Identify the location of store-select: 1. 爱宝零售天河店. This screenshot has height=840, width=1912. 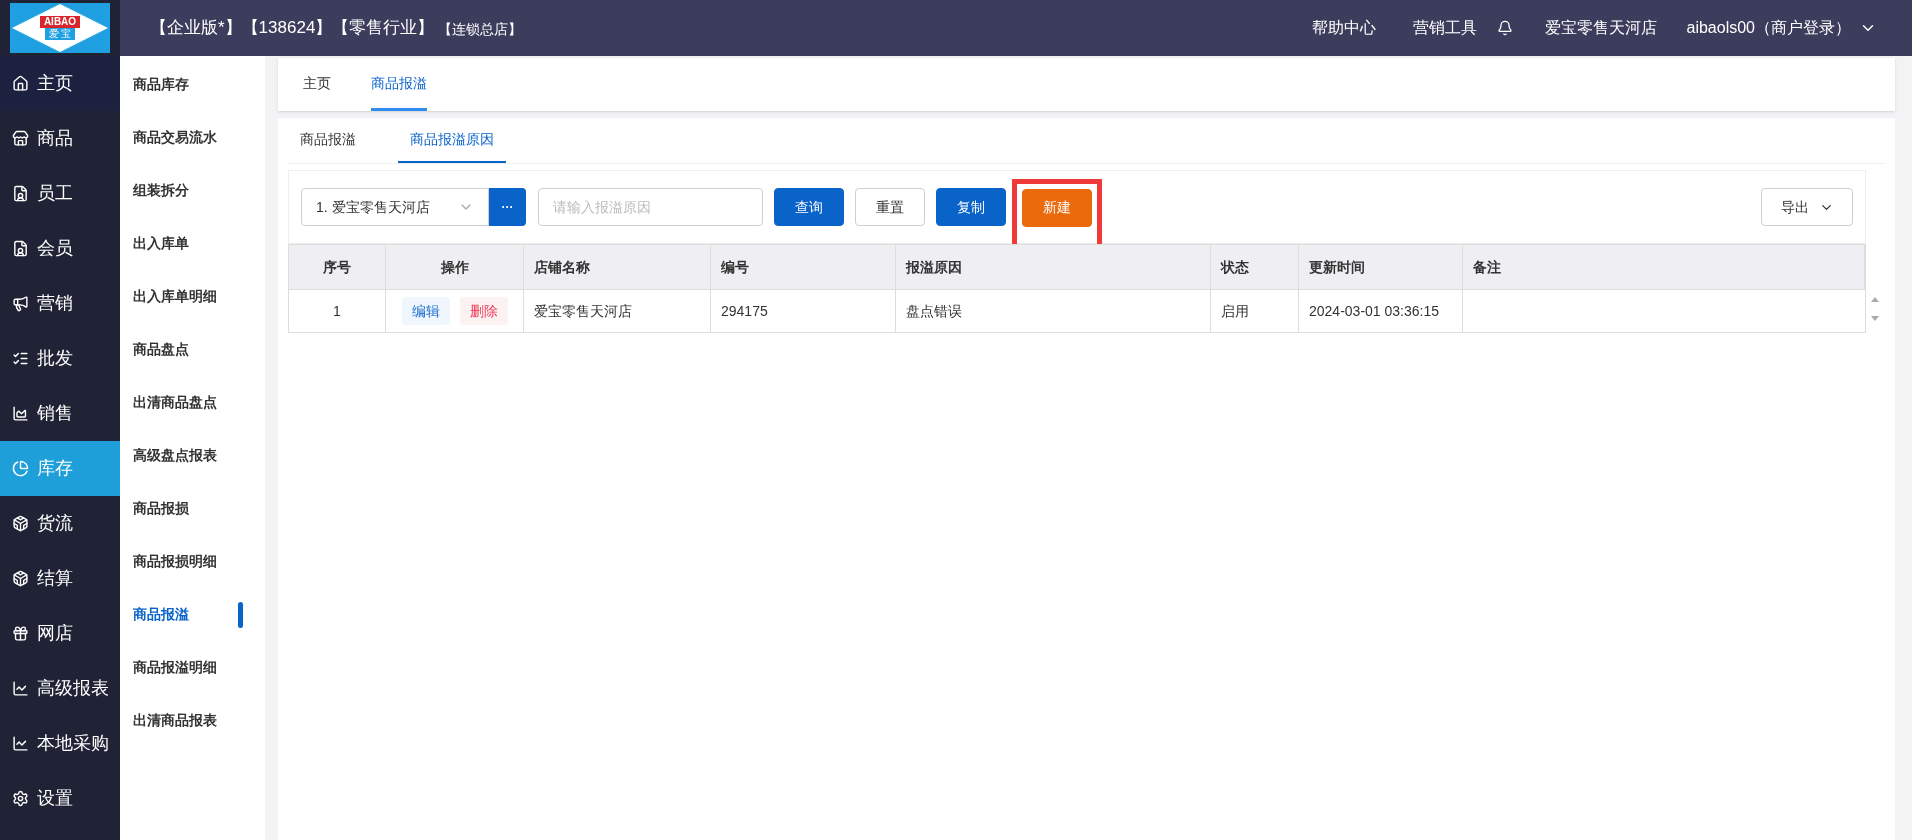
(395, 207).